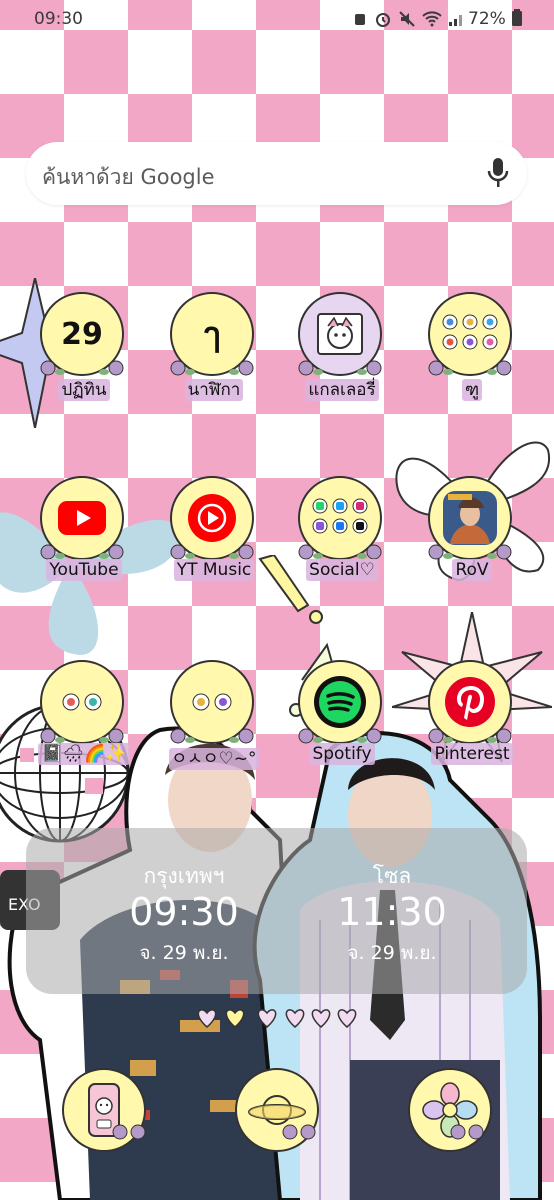 The width and height of the screenshot is (554, 1200). Describe the element at coordinates (128, 177) in the screenshot. I see `search-placeholder: ค้นหาด้วย Google` at that location.